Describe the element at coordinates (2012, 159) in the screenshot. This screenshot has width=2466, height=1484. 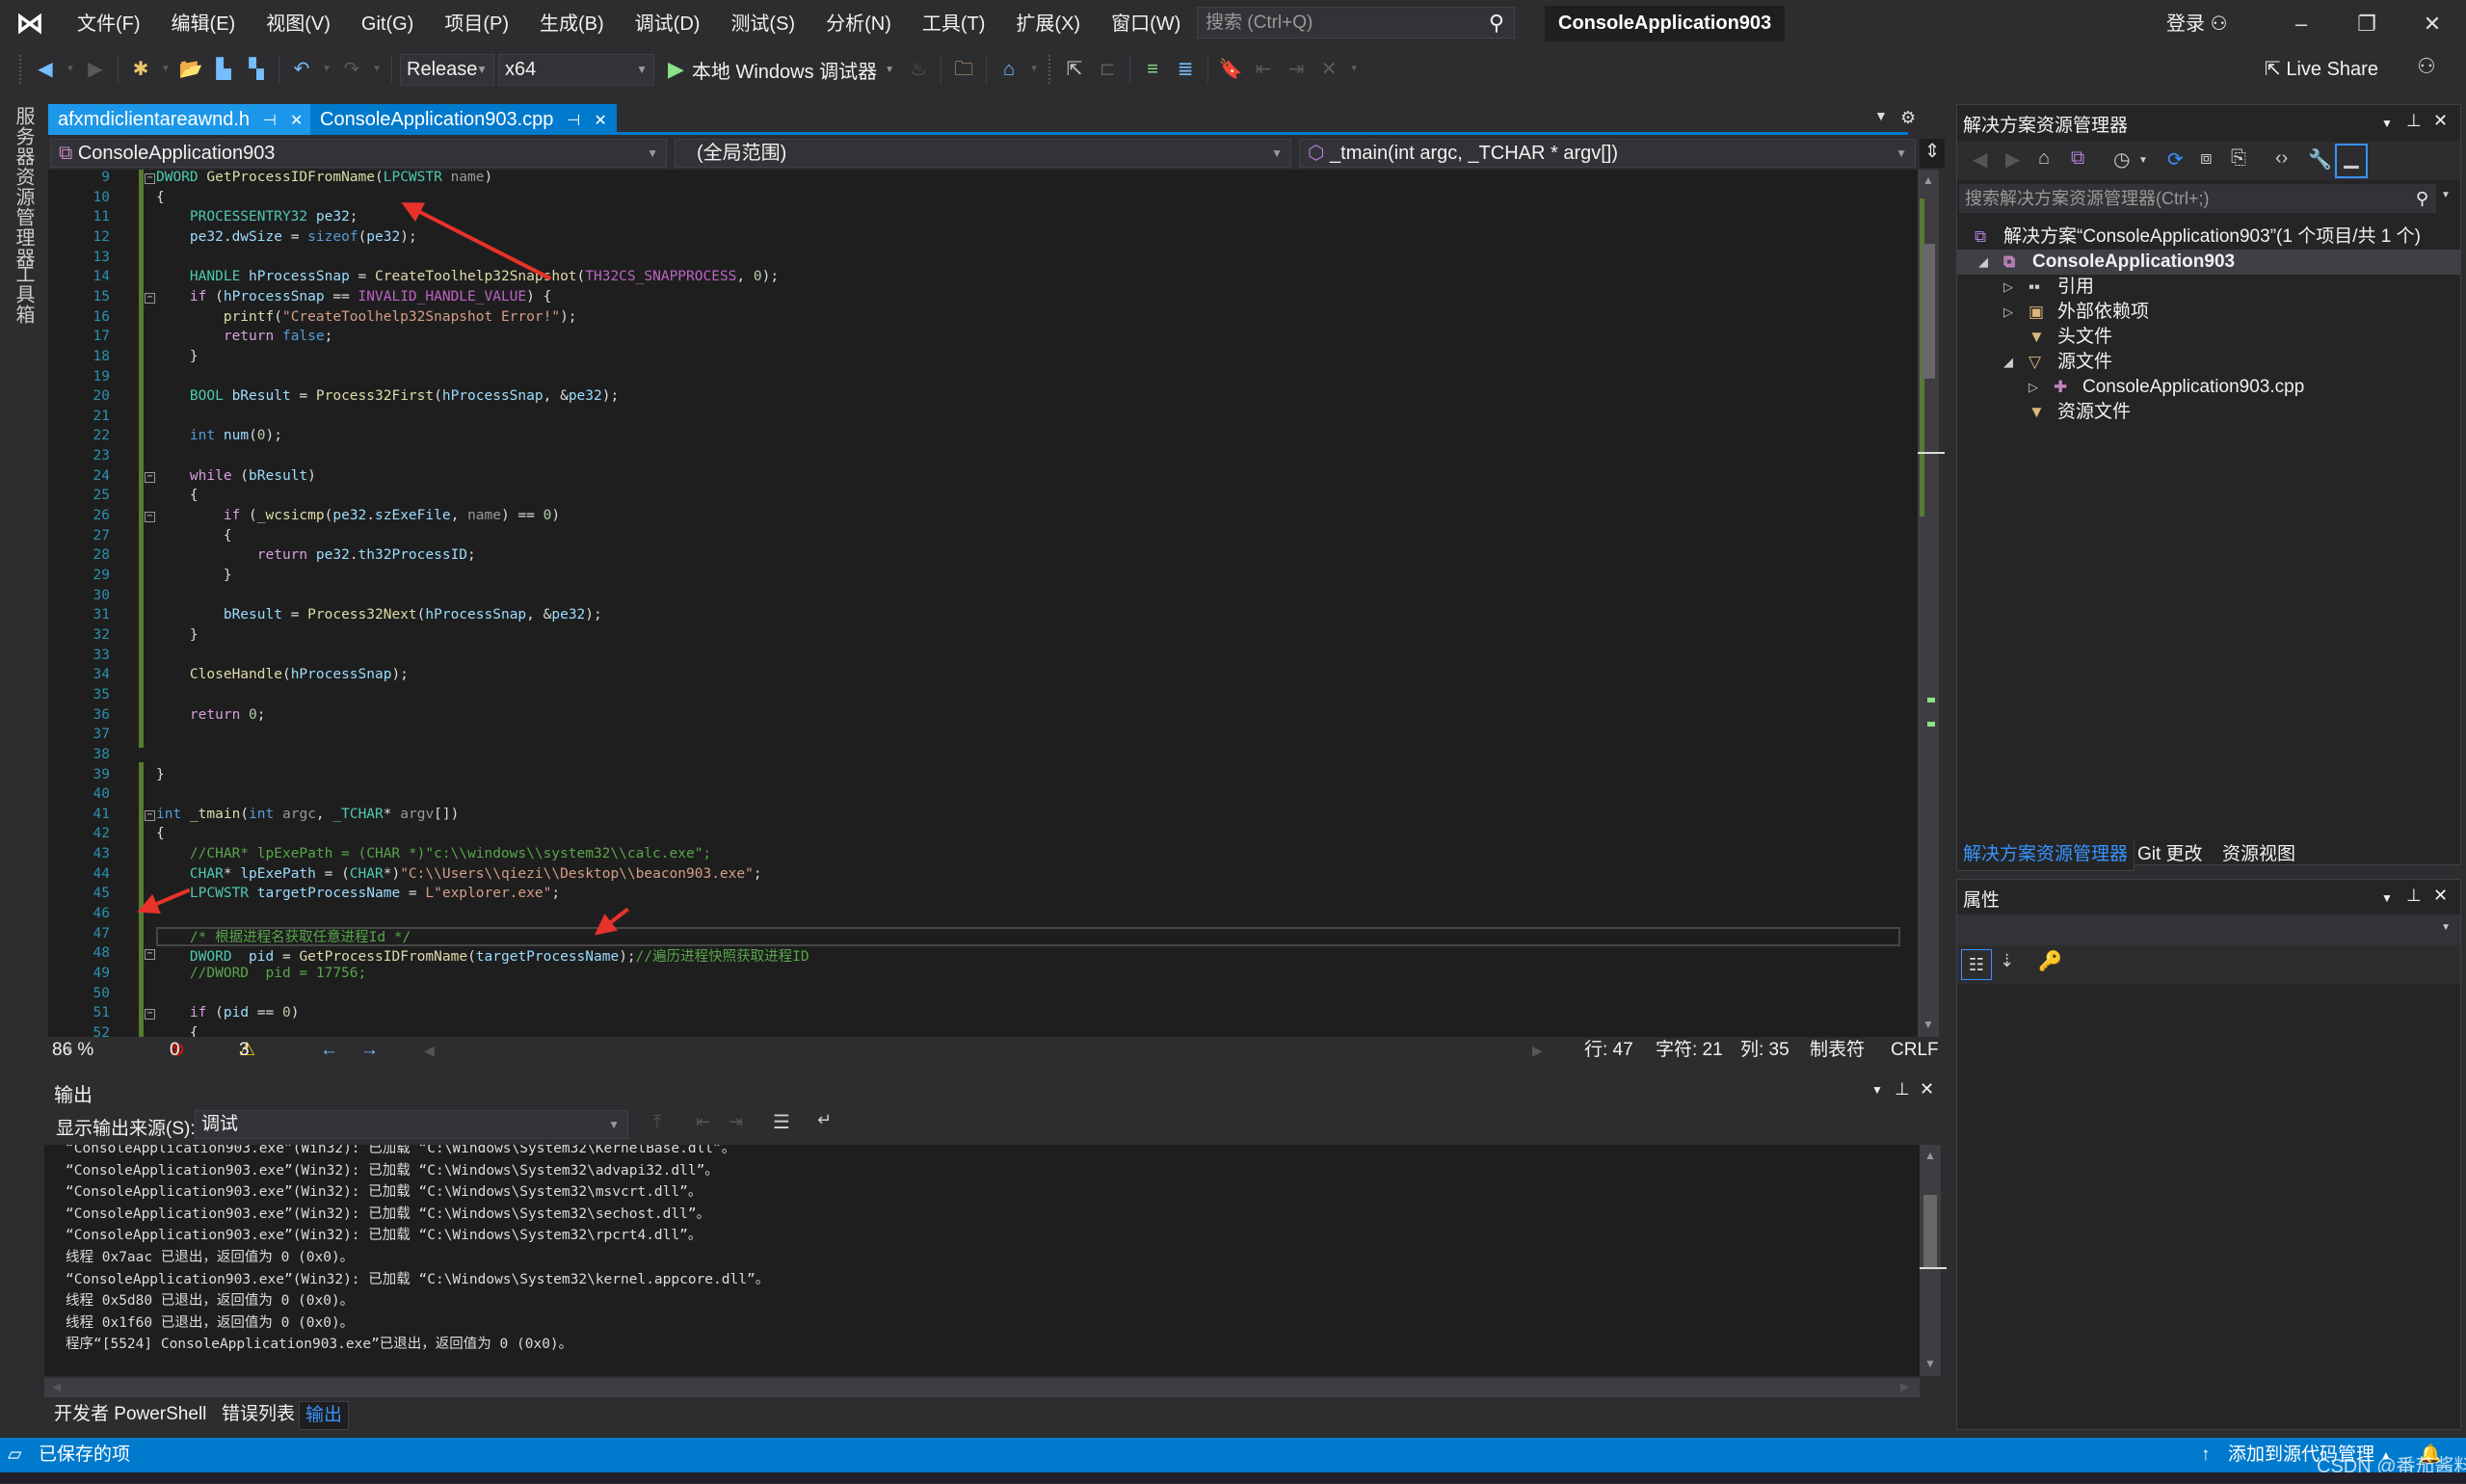
I see `forward-icon: ▶` at that location.